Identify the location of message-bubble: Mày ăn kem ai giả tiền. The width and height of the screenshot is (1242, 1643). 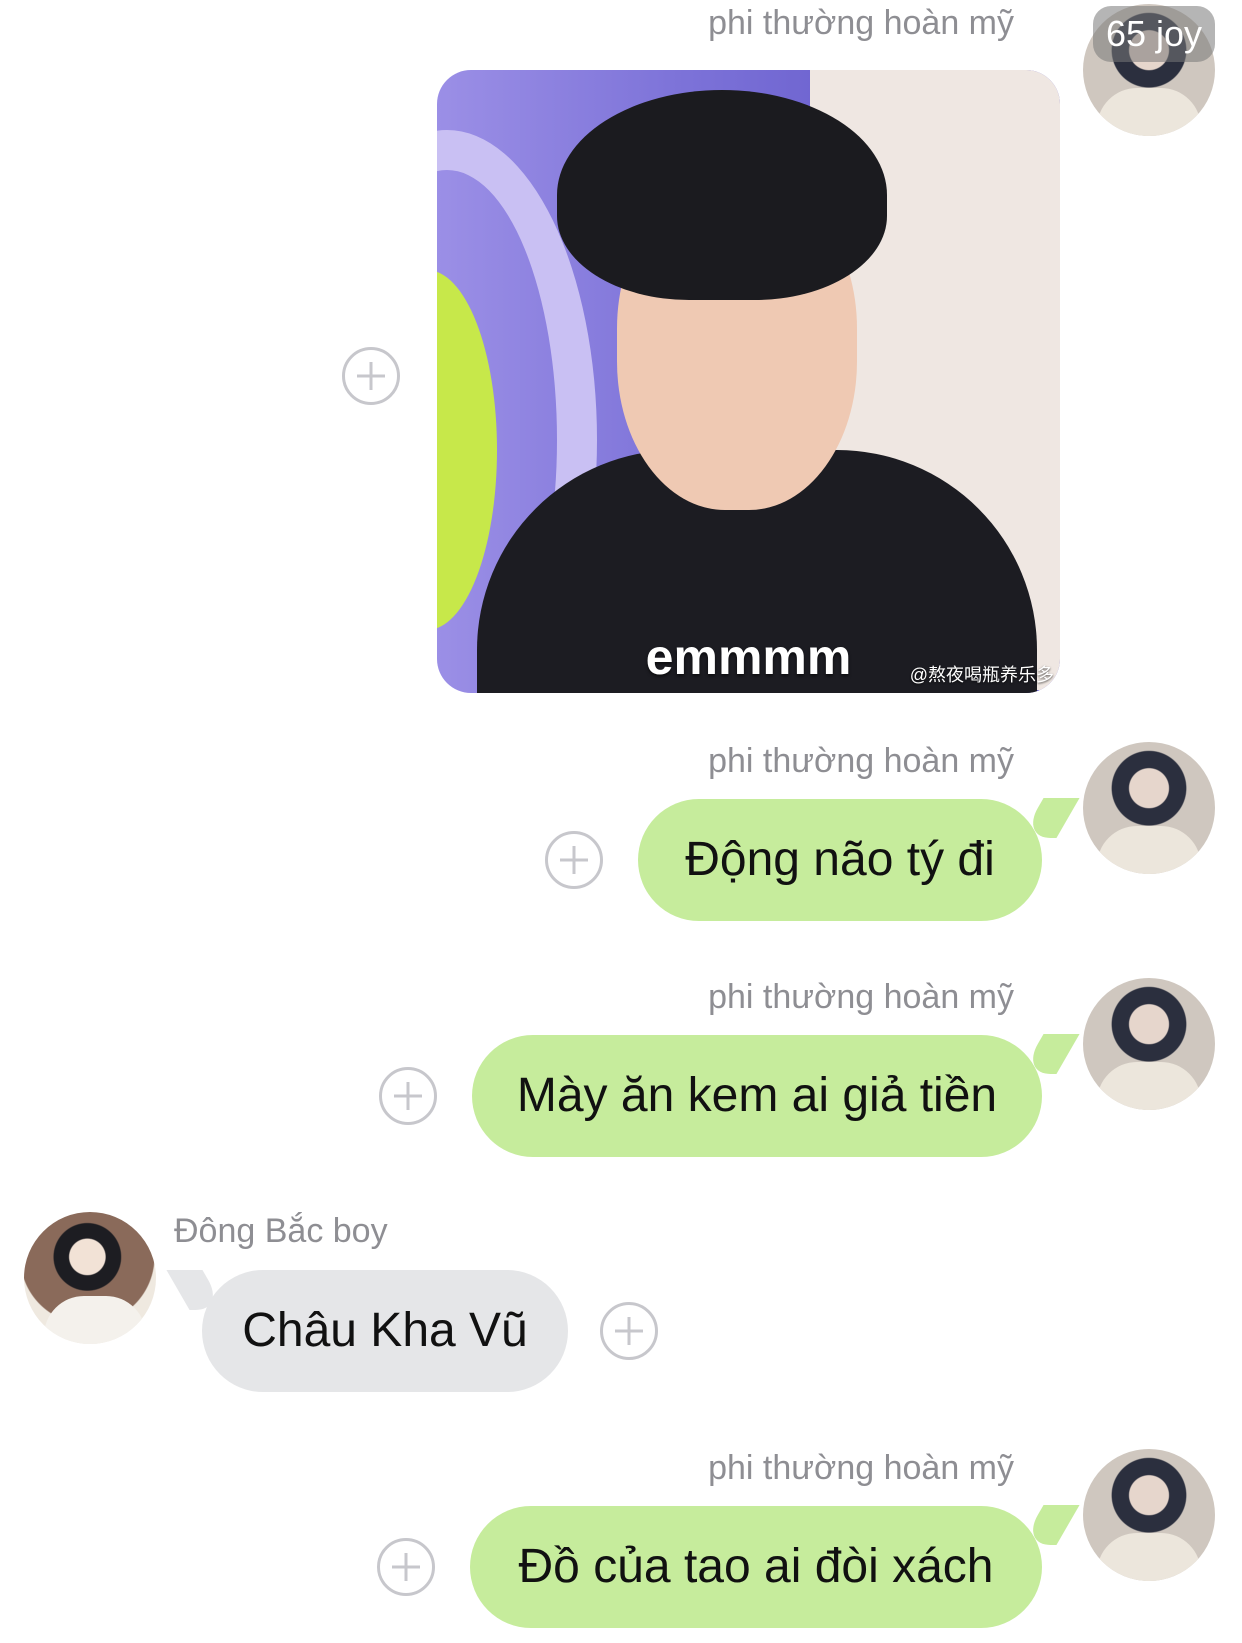
(757, 1096).